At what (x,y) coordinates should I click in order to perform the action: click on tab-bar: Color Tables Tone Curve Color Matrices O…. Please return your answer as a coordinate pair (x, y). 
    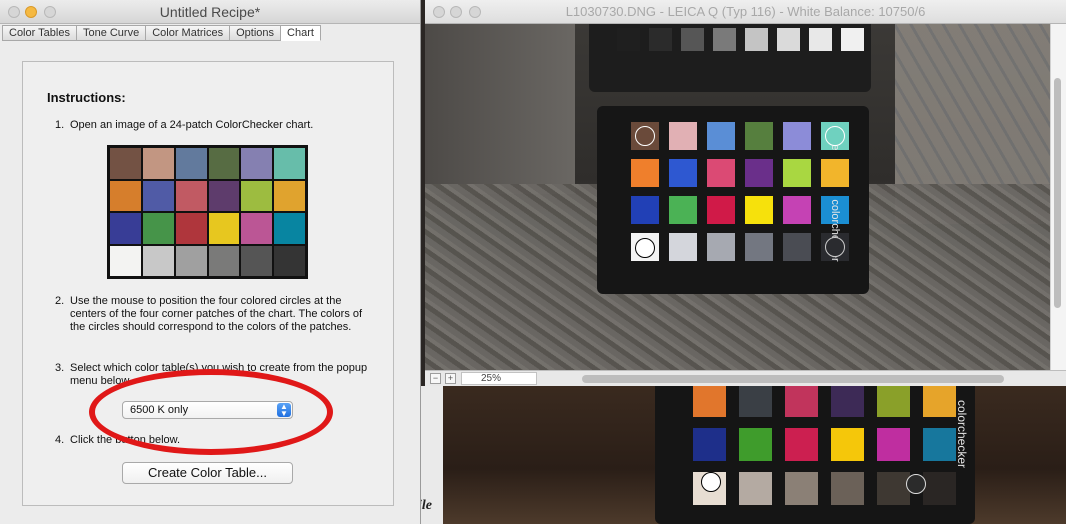
    Looking at the image, I should click on (161, 33).